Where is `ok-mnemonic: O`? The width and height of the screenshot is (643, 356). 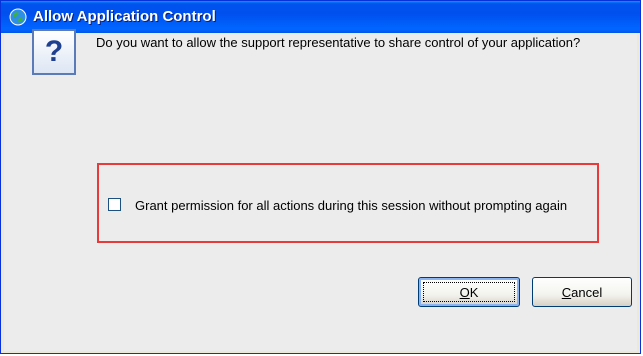
ok-mnemonic: O is located at coordinates (464, 292).